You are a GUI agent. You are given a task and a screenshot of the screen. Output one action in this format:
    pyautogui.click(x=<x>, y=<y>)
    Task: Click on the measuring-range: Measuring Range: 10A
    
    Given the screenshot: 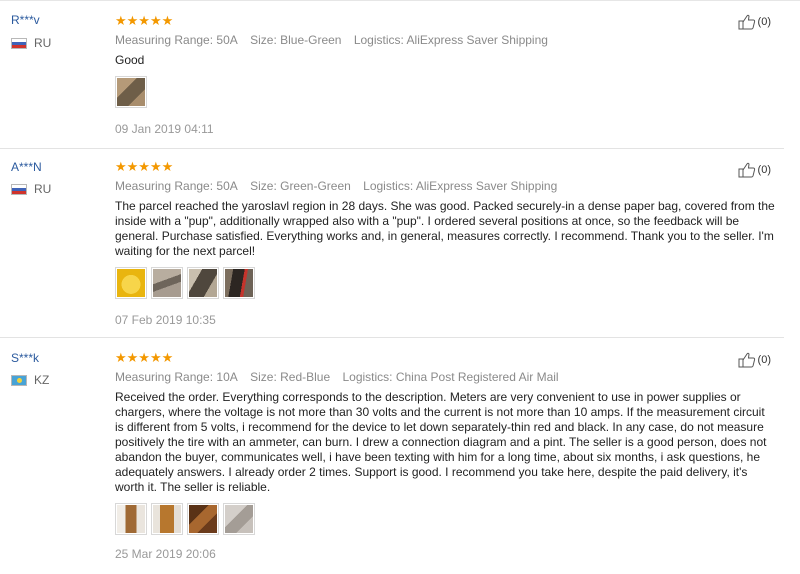 What is the action you would take?
    pyautogui.click(x=176, y=377)
    